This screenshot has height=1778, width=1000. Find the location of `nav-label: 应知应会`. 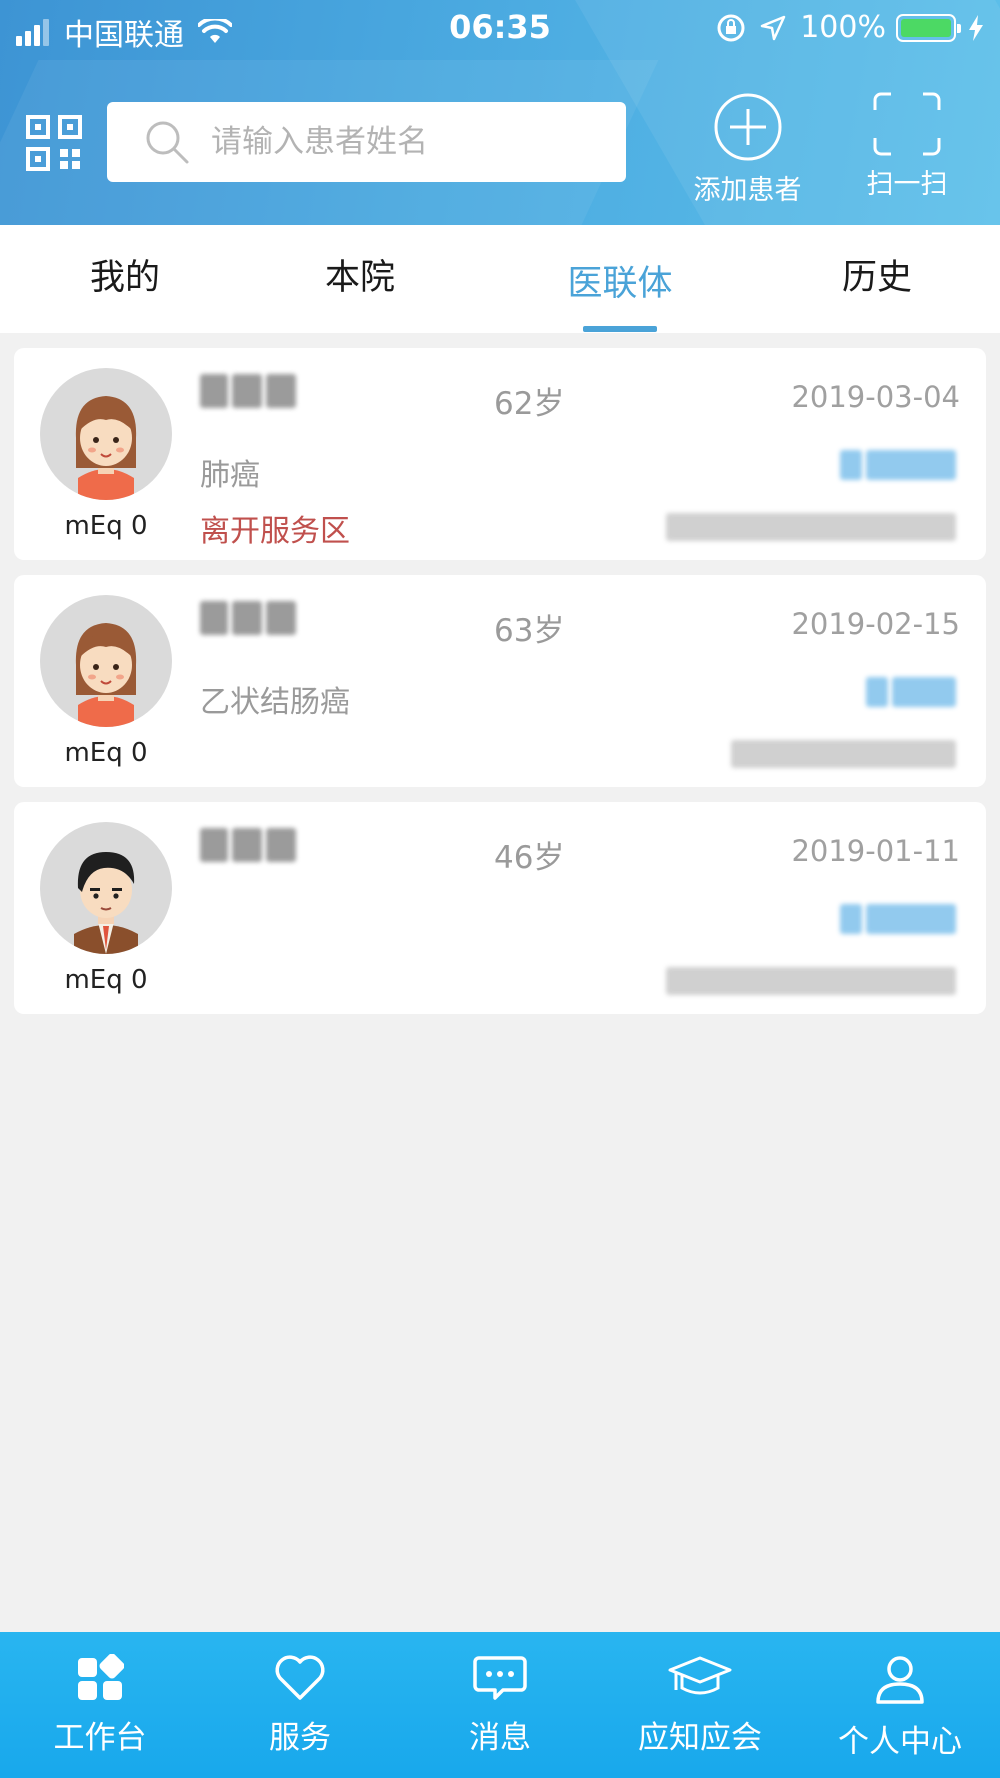

nav-label: 应知应会 is located at coordinates (700, 1738).